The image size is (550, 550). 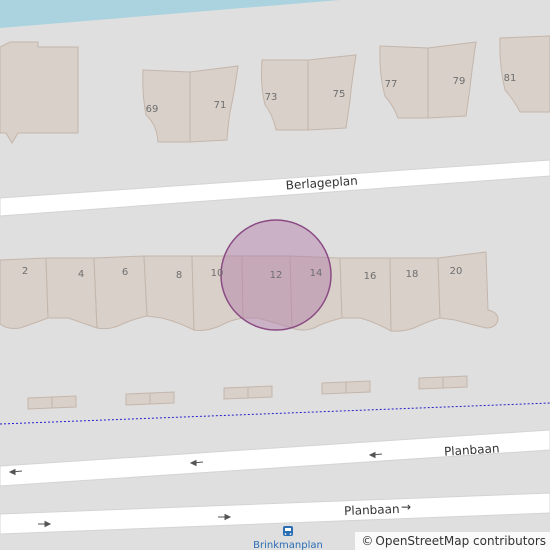 I want to click on house-number: 4, so click(x=81, y=274).